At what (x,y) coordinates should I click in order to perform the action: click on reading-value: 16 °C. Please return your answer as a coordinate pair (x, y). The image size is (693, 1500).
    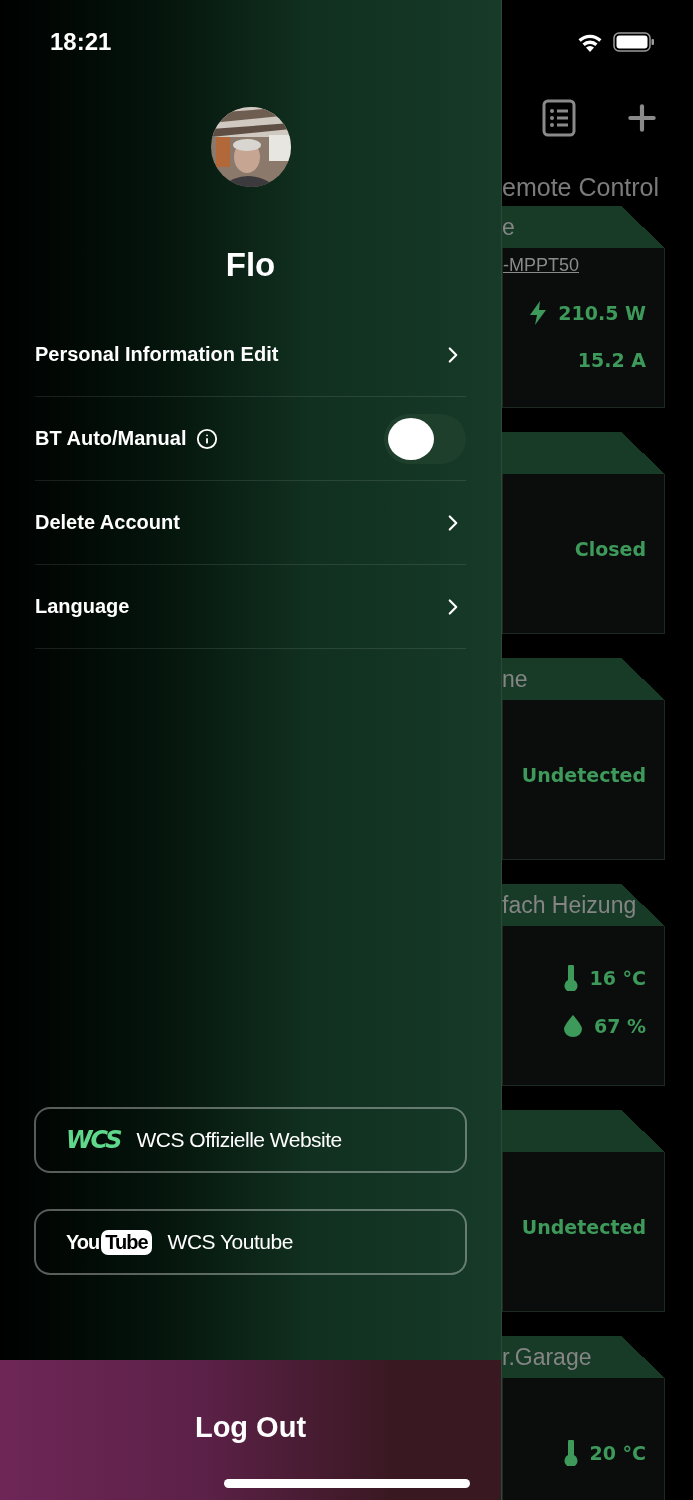
    Looking at the image, I should click on (617, 977).